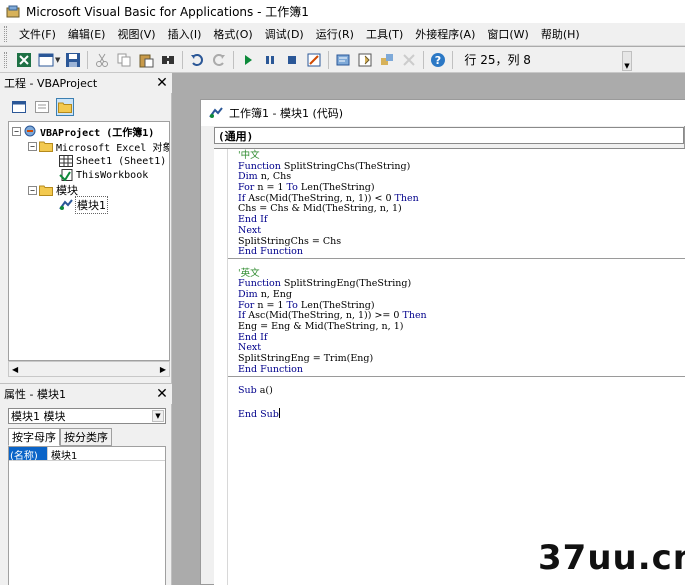  I want to click on view-code-icon, so click(19, 107).